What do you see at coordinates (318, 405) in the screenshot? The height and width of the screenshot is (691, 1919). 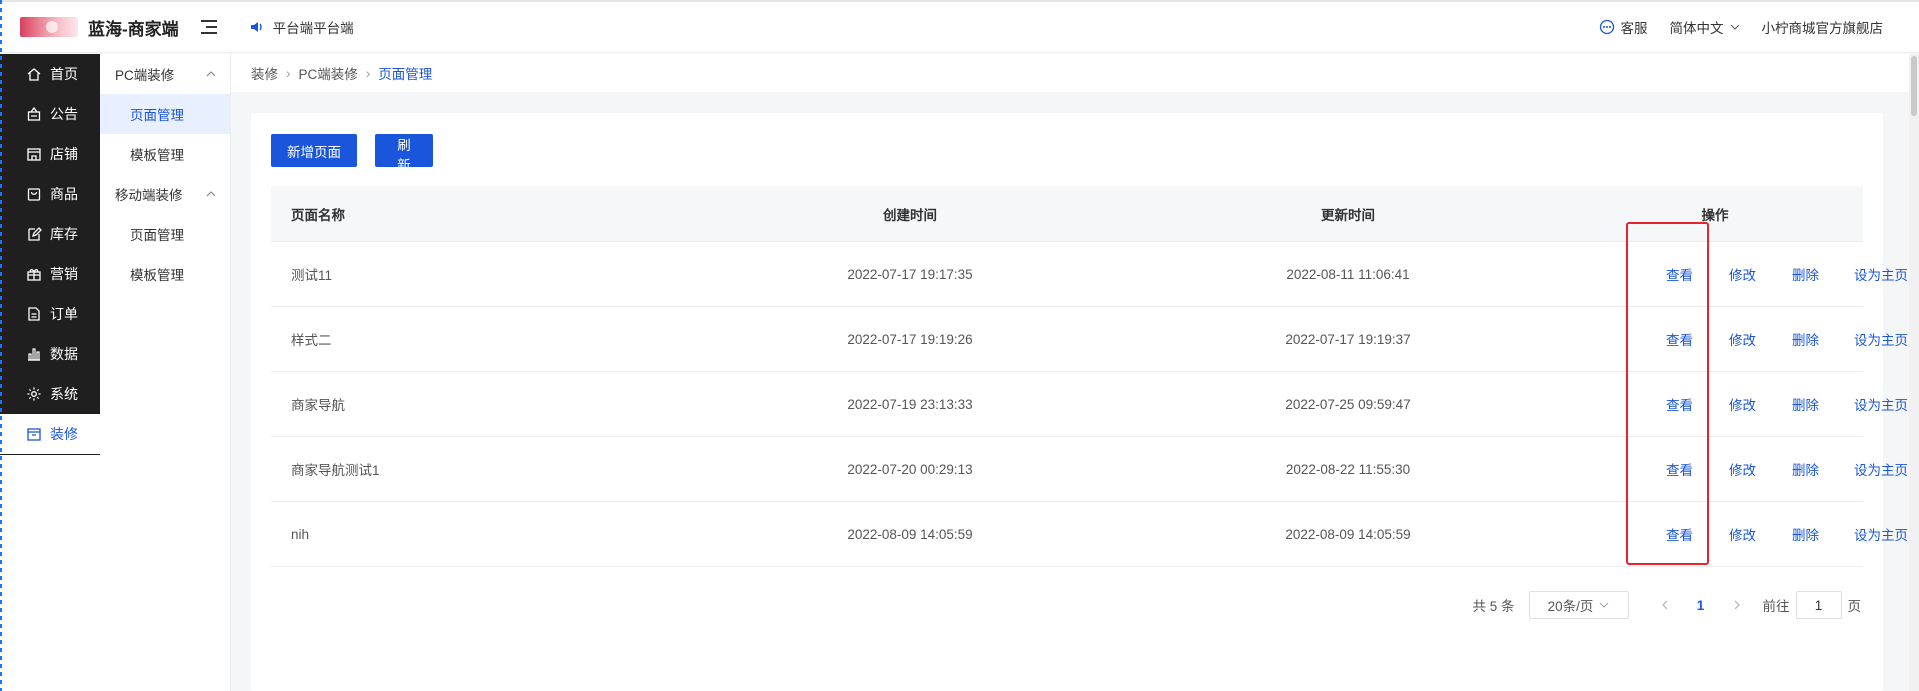 I see `page-name-cell: 商家导航` at bounding box center [318, 405].